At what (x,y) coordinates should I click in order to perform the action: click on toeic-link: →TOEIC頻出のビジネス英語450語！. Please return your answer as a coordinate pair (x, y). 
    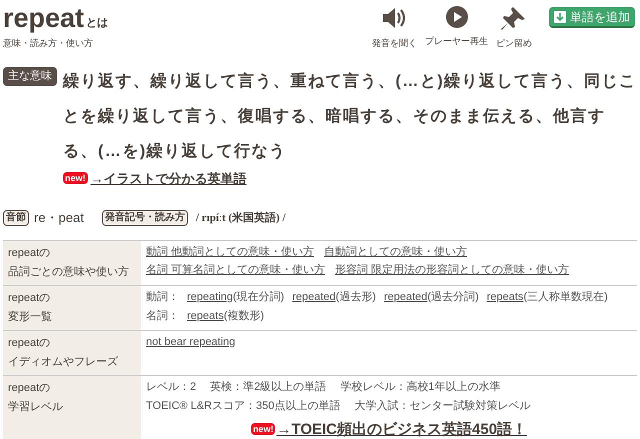
    Looking at the image, I should click on (402, 429).